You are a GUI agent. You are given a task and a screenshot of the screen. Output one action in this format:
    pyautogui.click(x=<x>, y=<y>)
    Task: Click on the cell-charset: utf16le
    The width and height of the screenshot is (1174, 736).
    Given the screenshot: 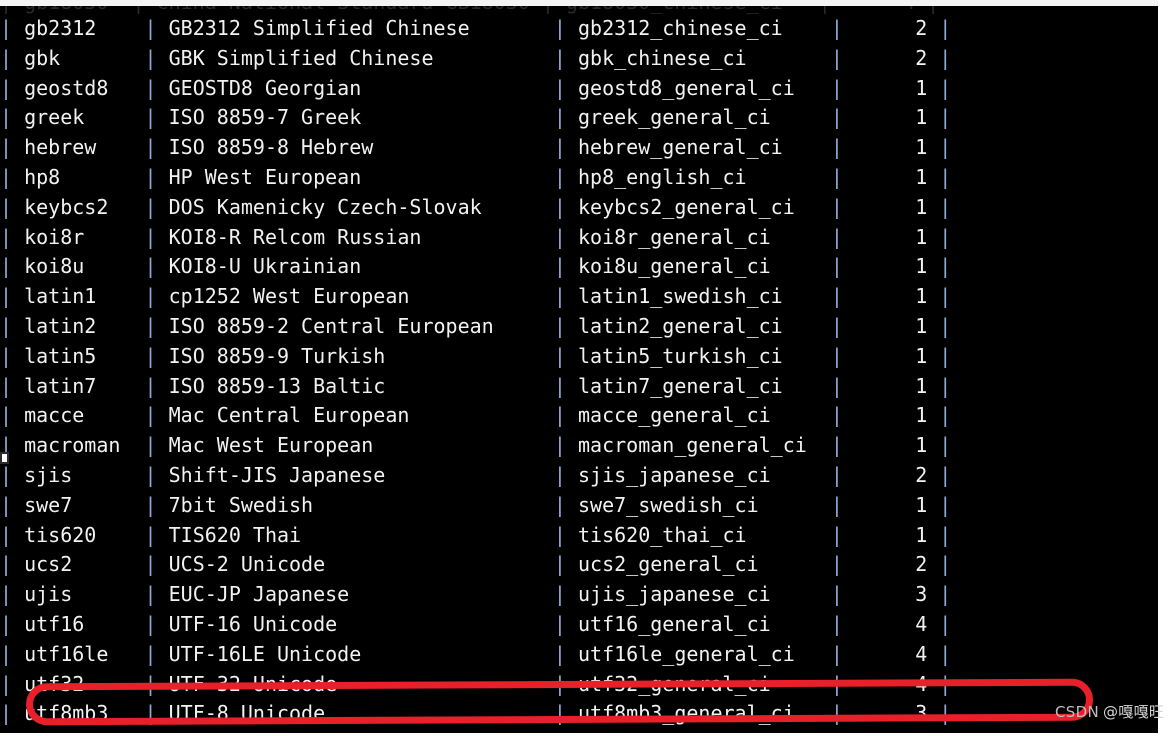 What is the action you would take?
    pyautogui.click(x=84, y=653)
    